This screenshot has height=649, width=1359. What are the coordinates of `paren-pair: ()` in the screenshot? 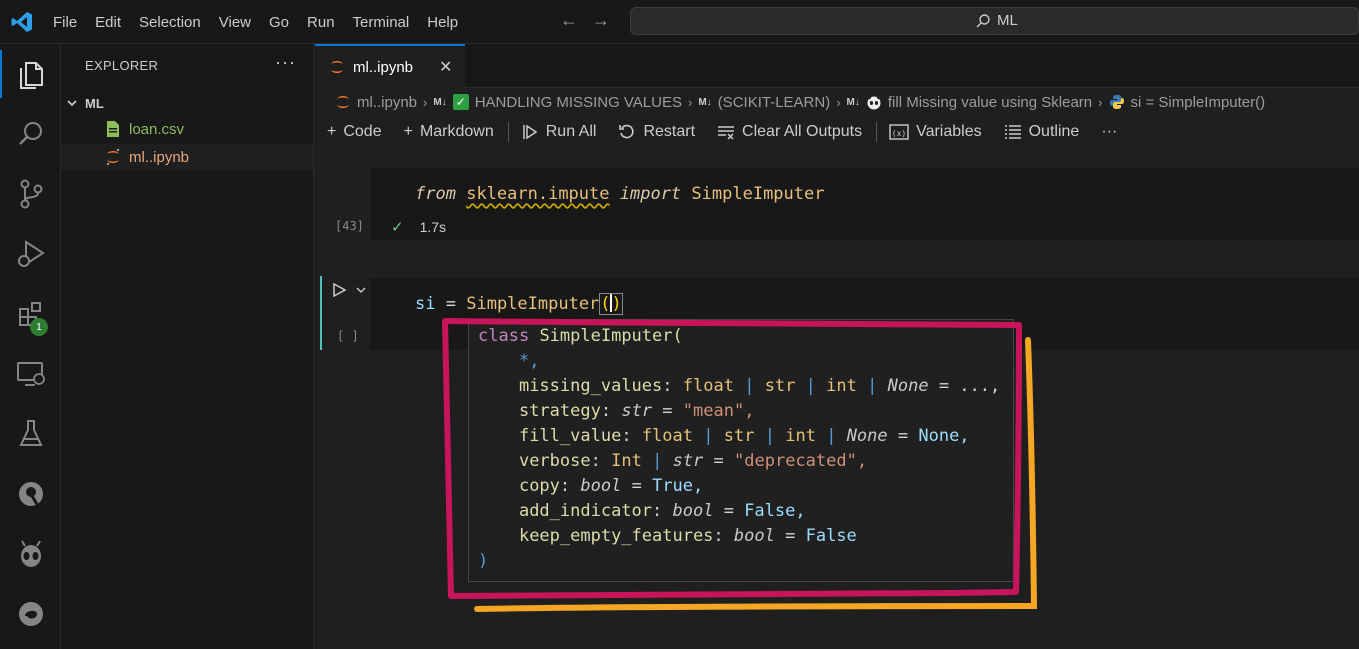 It's located at (611, 304).